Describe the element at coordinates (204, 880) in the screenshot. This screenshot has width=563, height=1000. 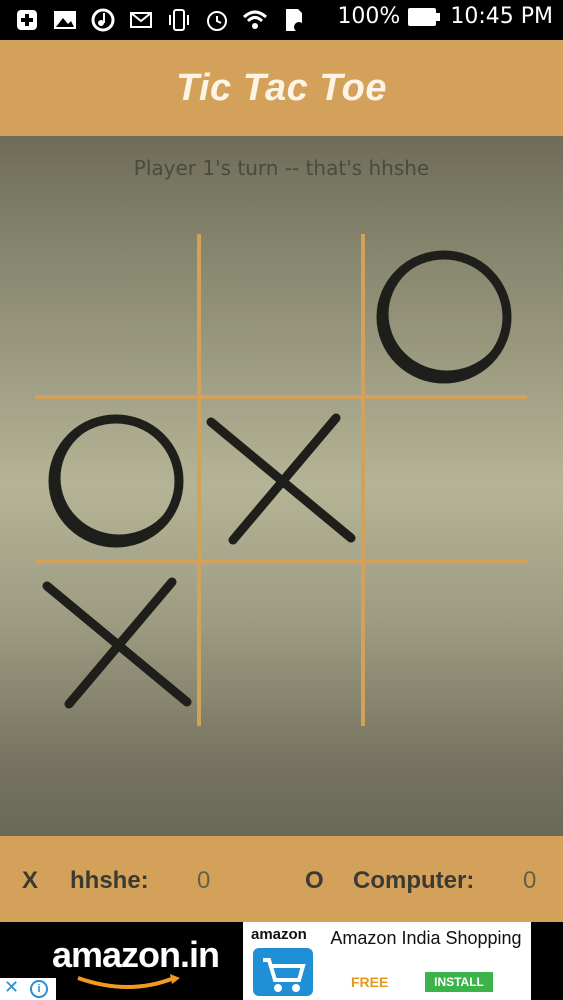
I see `player1-score: 0` at that location.